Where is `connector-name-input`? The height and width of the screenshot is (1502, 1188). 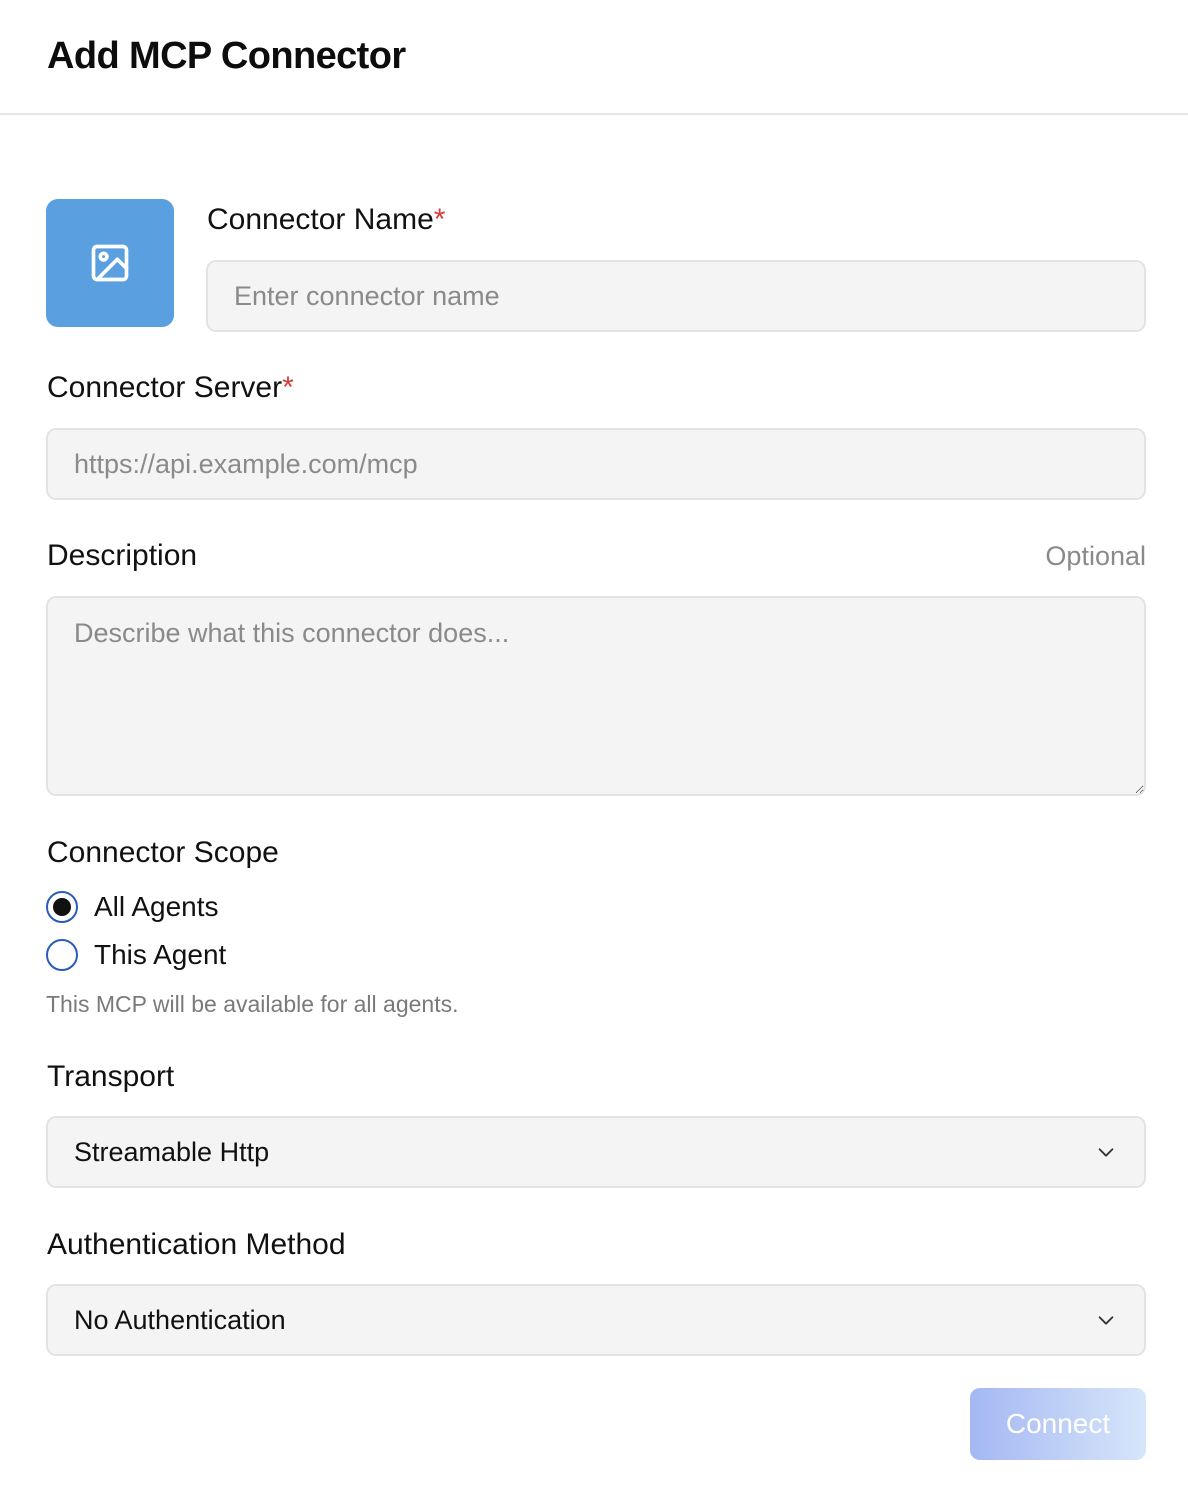
connector-name-input is located at coordinates (676, 296).